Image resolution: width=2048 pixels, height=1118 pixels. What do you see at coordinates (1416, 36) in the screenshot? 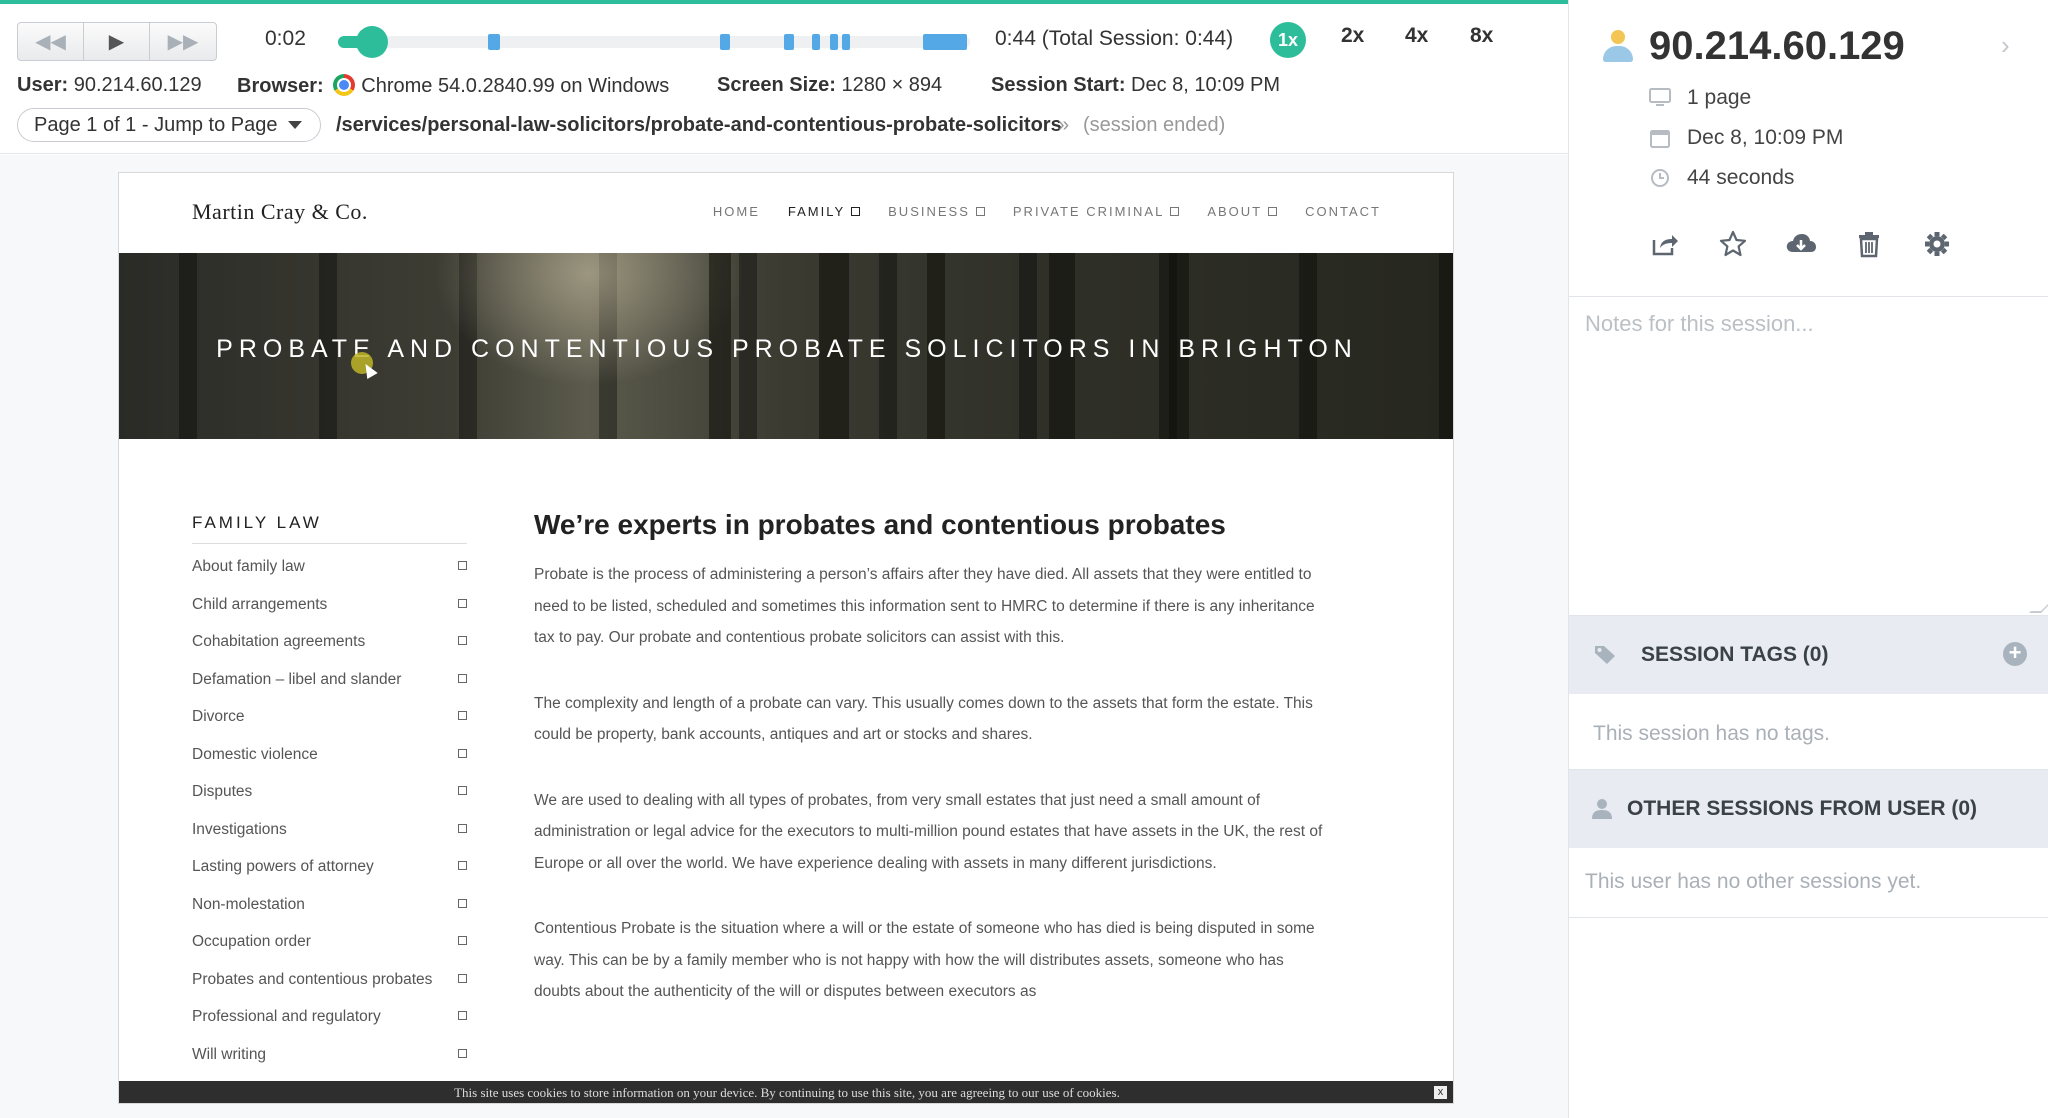
I see `speed-4x-button: 4x` at bounding box center [1416, 36].